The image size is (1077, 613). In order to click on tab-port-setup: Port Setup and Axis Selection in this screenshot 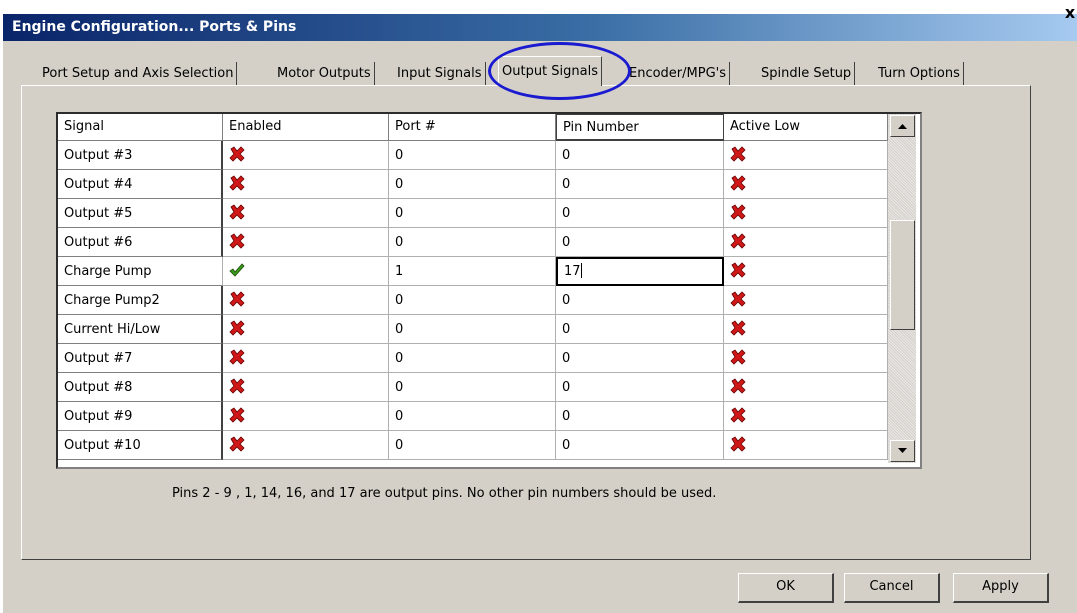, I will do `click(138, 74)`.